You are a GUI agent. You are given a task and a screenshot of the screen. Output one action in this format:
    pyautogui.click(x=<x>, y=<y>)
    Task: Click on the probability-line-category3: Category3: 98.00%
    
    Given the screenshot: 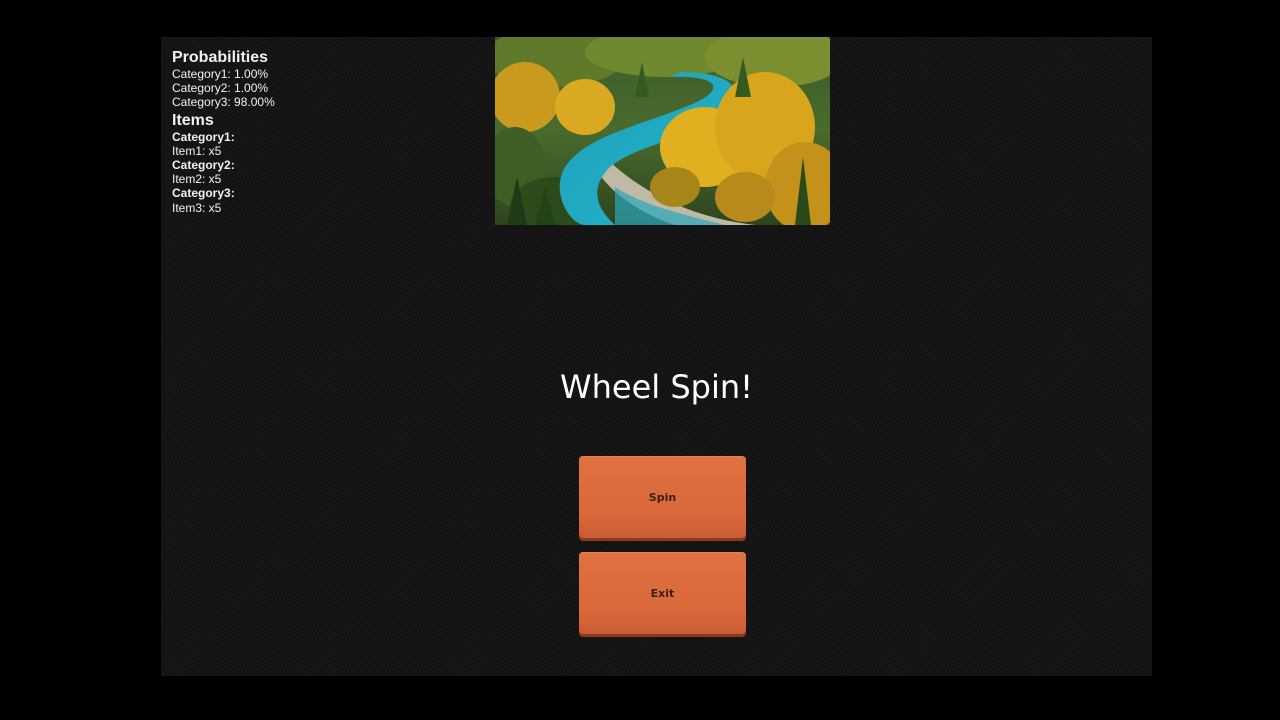 What is the action you would take?
    pyautogui.click(x=223, y=102)
    